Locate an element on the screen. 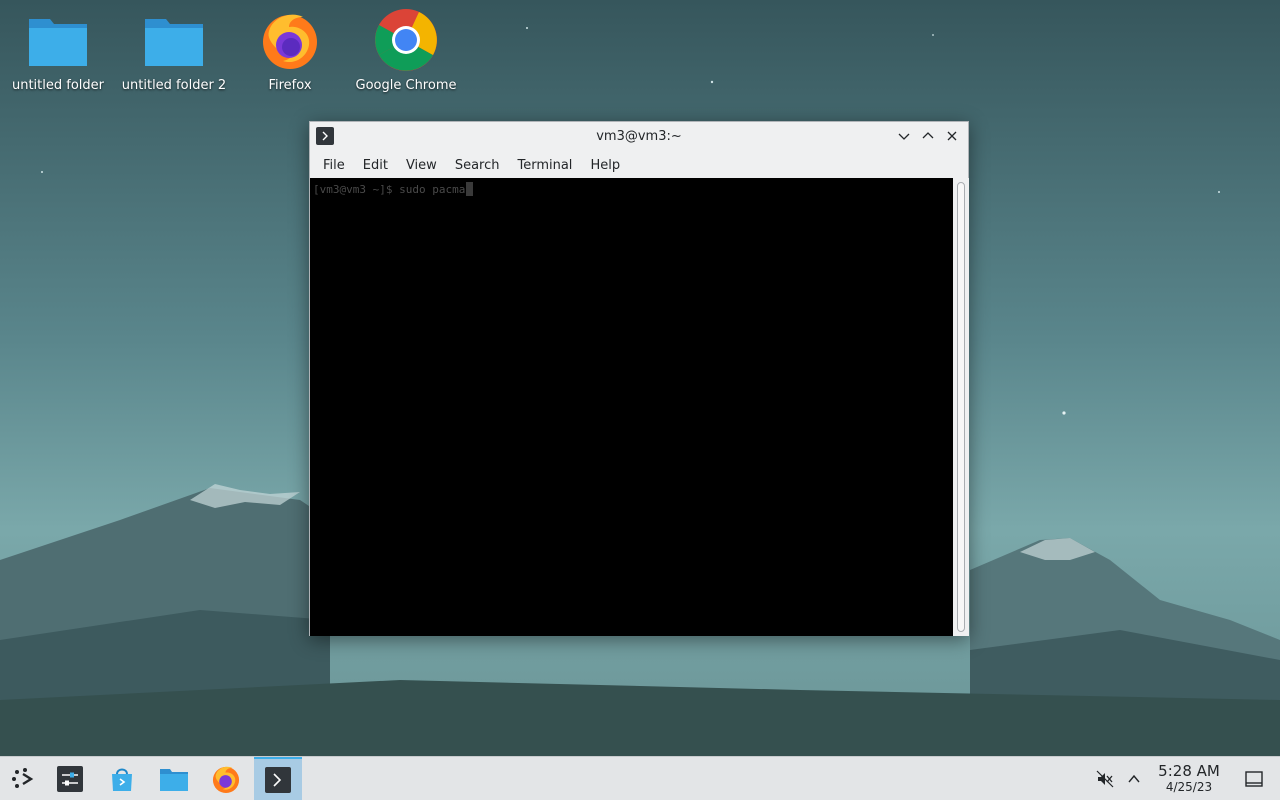 The height and width of the screenshot is (800, 1280). volume-muted-icon is located at coordinates (1105, 779).